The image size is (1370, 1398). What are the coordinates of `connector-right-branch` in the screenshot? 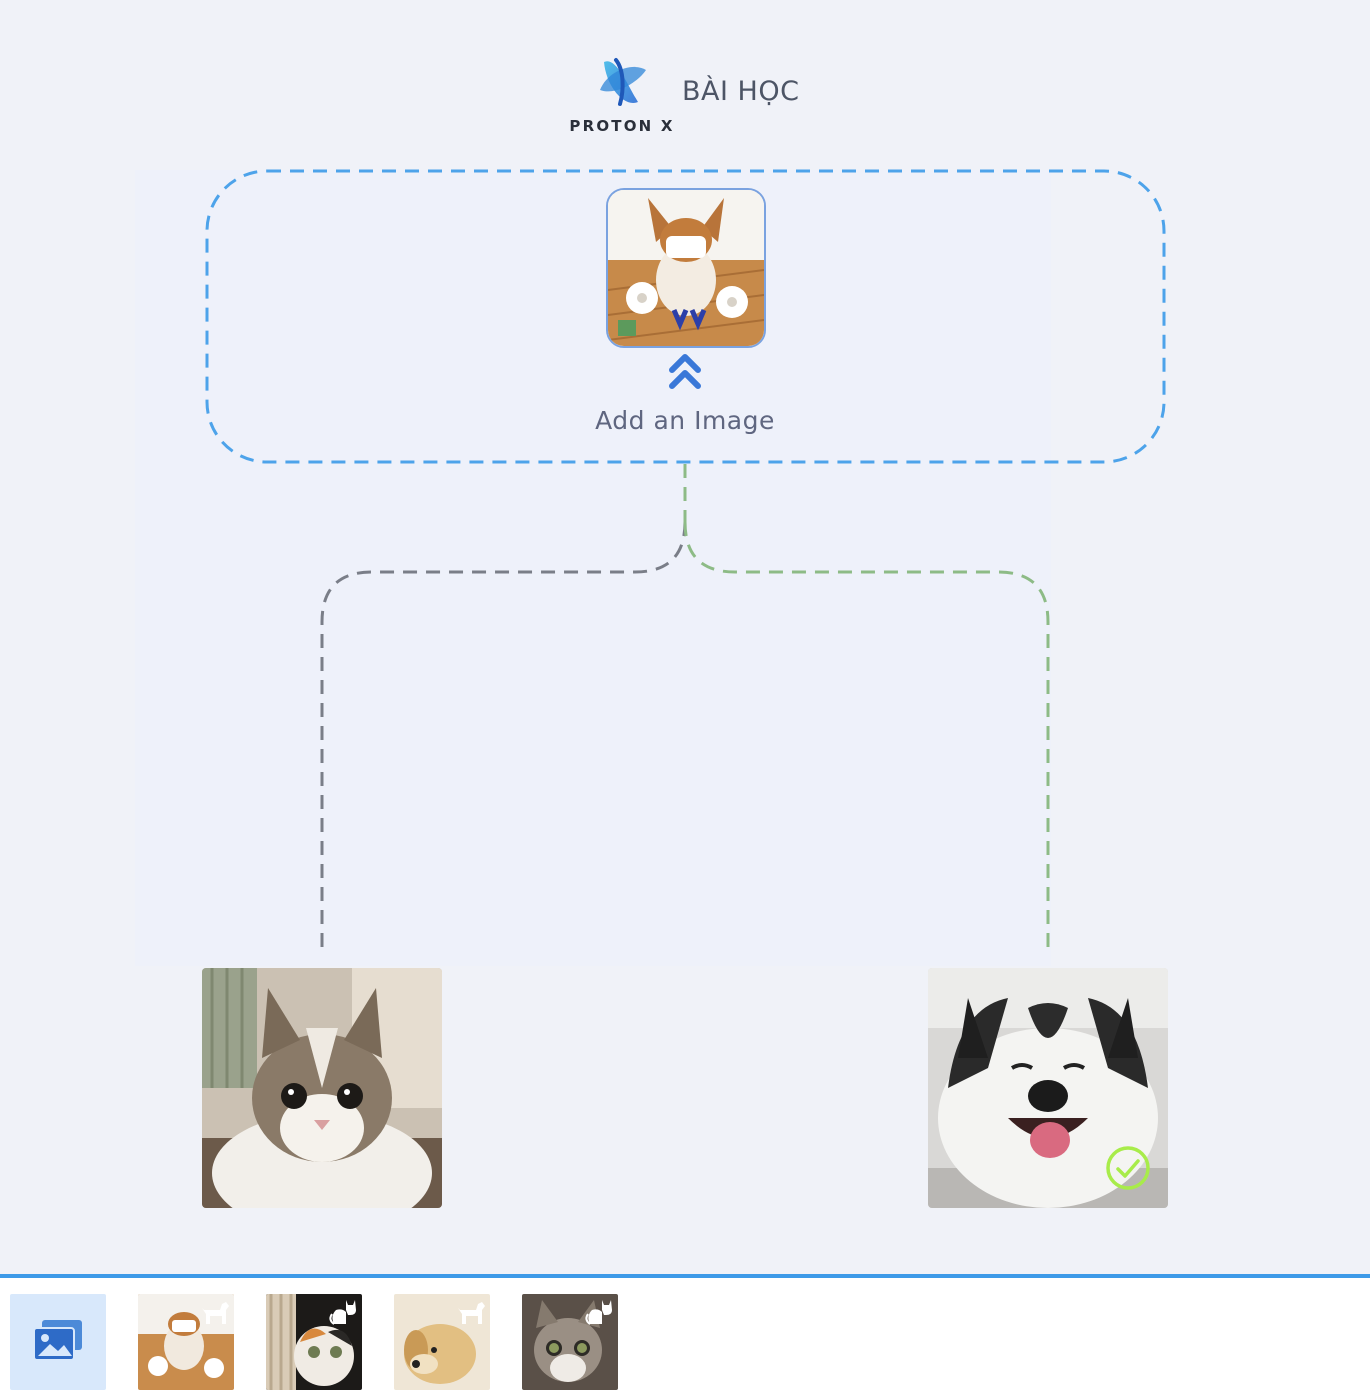 It's located at (866, 738).